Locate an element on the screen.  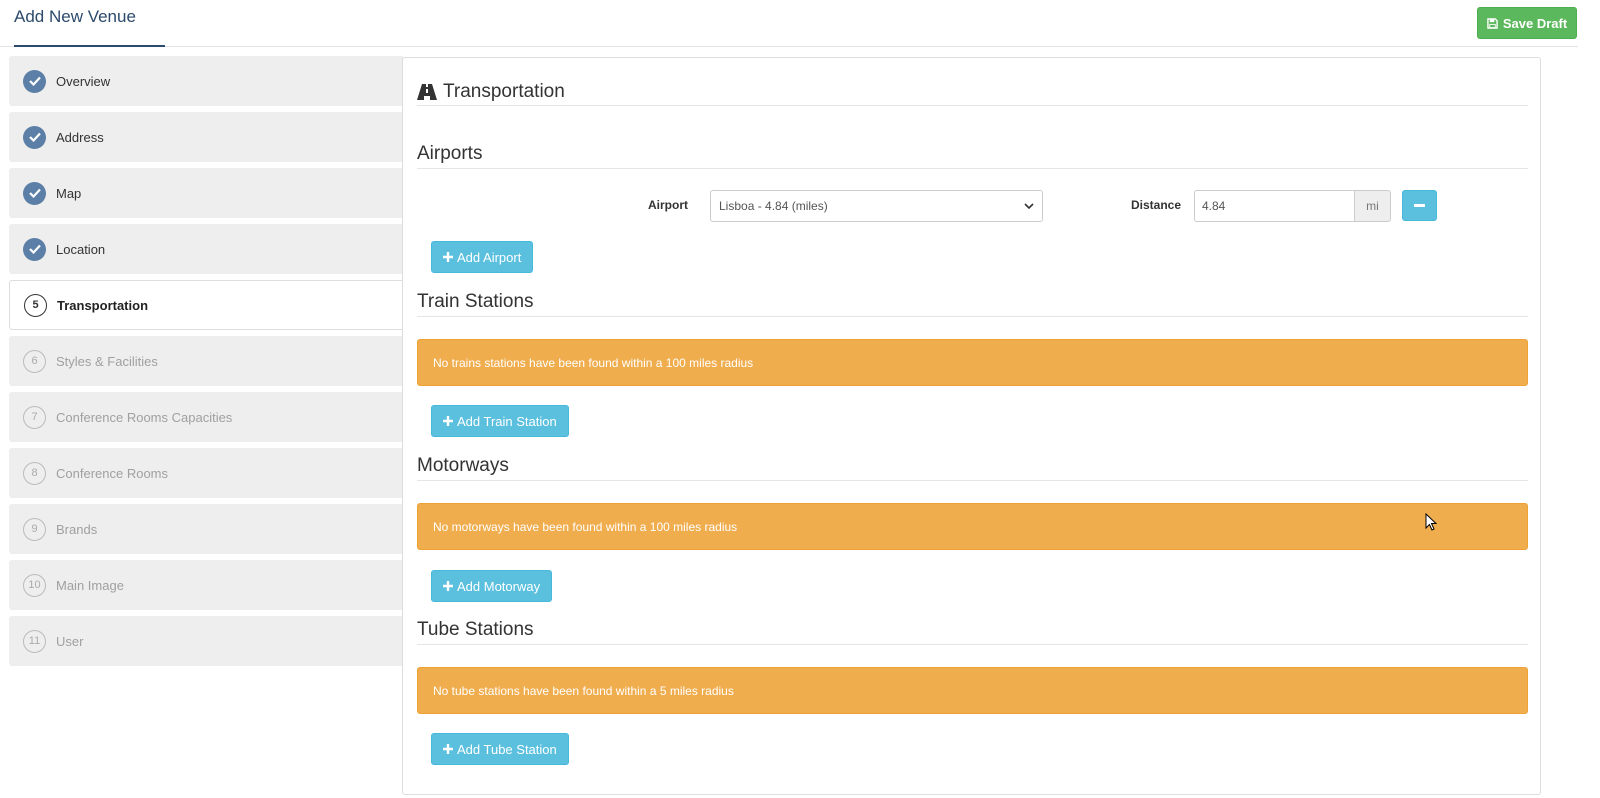
step-label: Location is located at coordinates (81, 249).